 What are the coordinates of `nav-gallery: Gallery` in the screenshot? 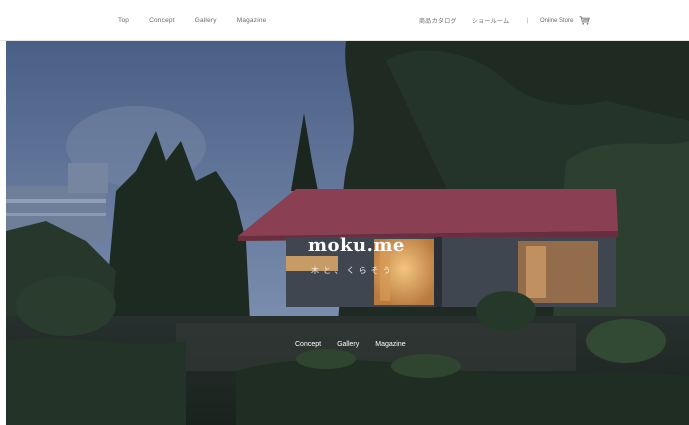 It's located at (206, 20).